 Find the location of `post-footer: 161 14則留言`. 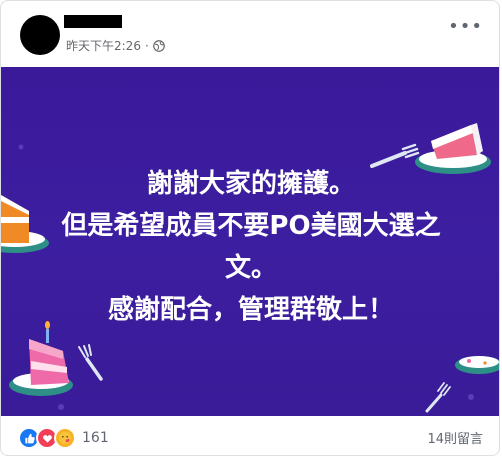

post-footer: 161 14則留言 is located at coordinates (250, 435).